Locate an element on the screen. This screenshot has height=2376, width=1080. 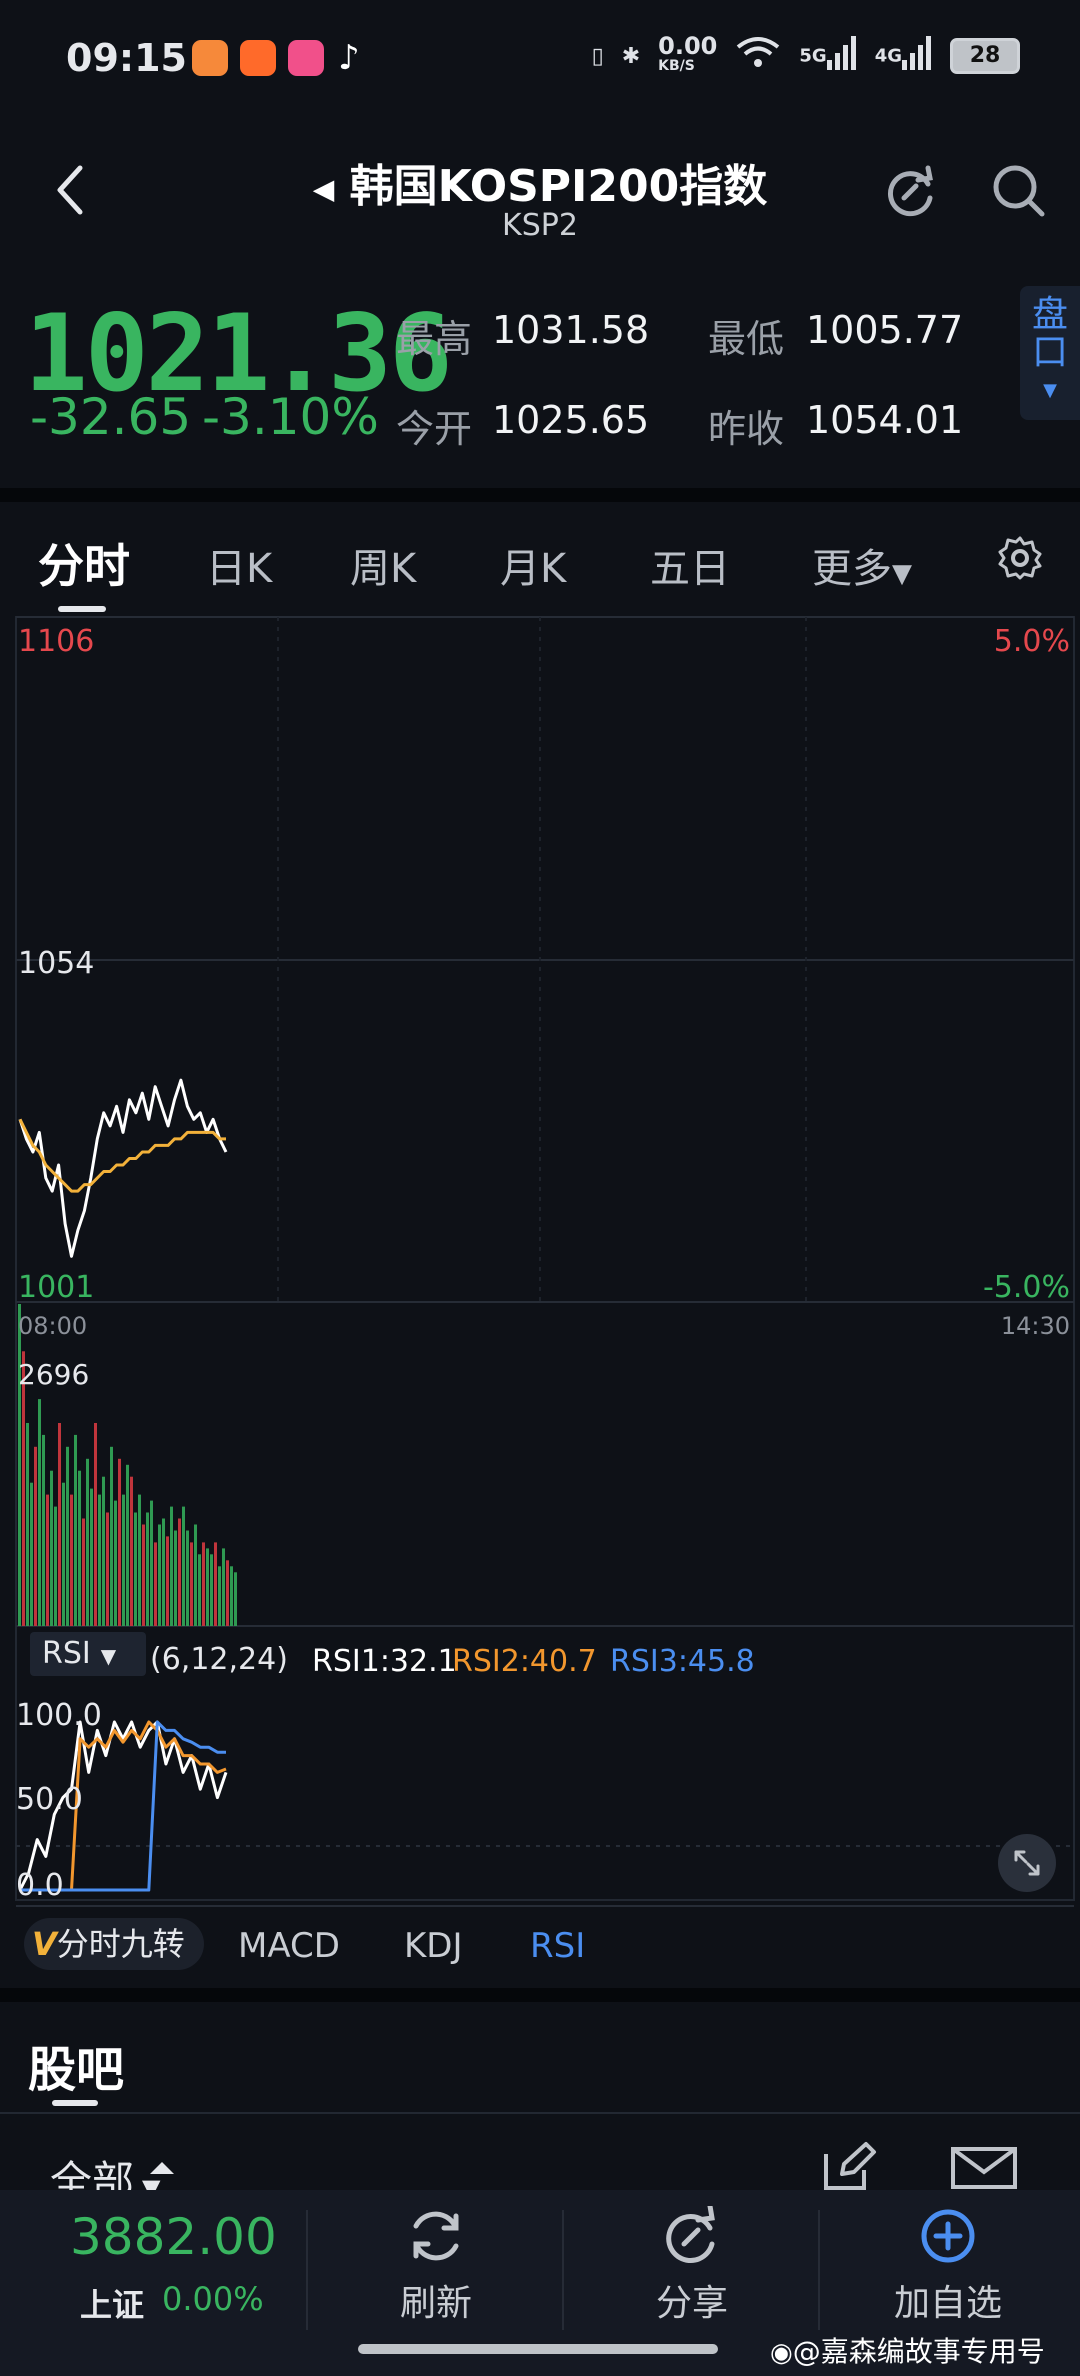
rsi-y-label-50: 50.0 is located at coordinates (49, 1799).